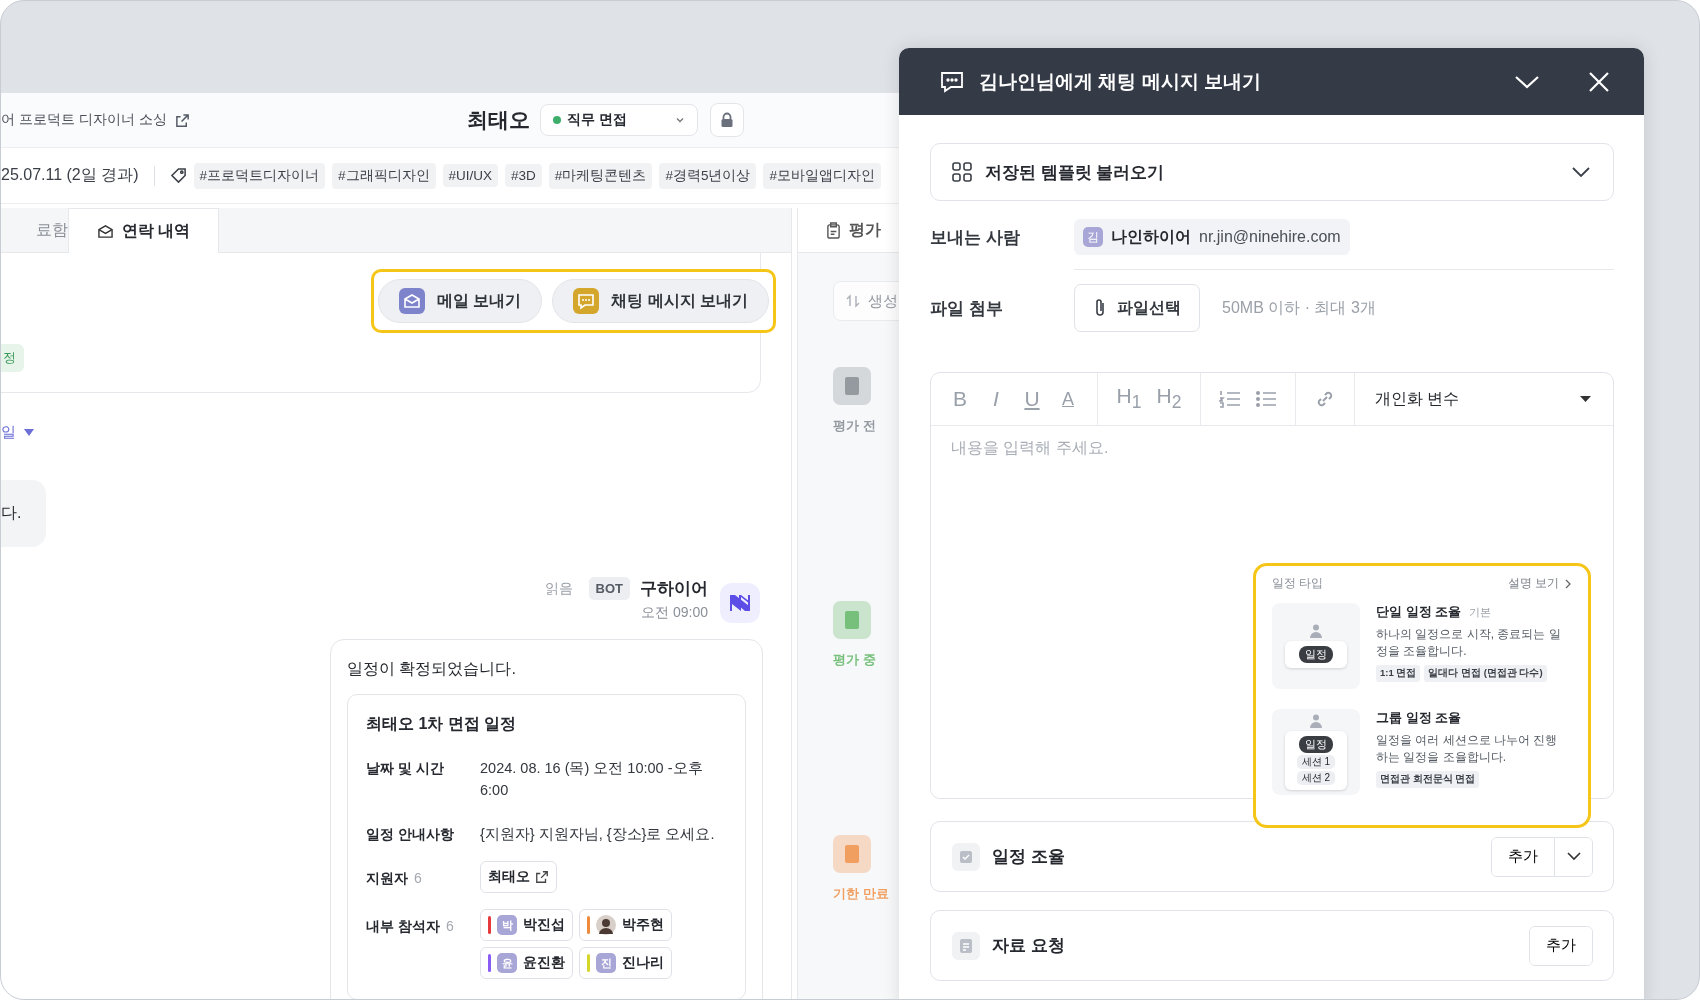 The width and height of the screenshot is (1700, 1000). Describe the element at coordinates (178, 175) in the screenshot. I see `tag-icon` at that location.